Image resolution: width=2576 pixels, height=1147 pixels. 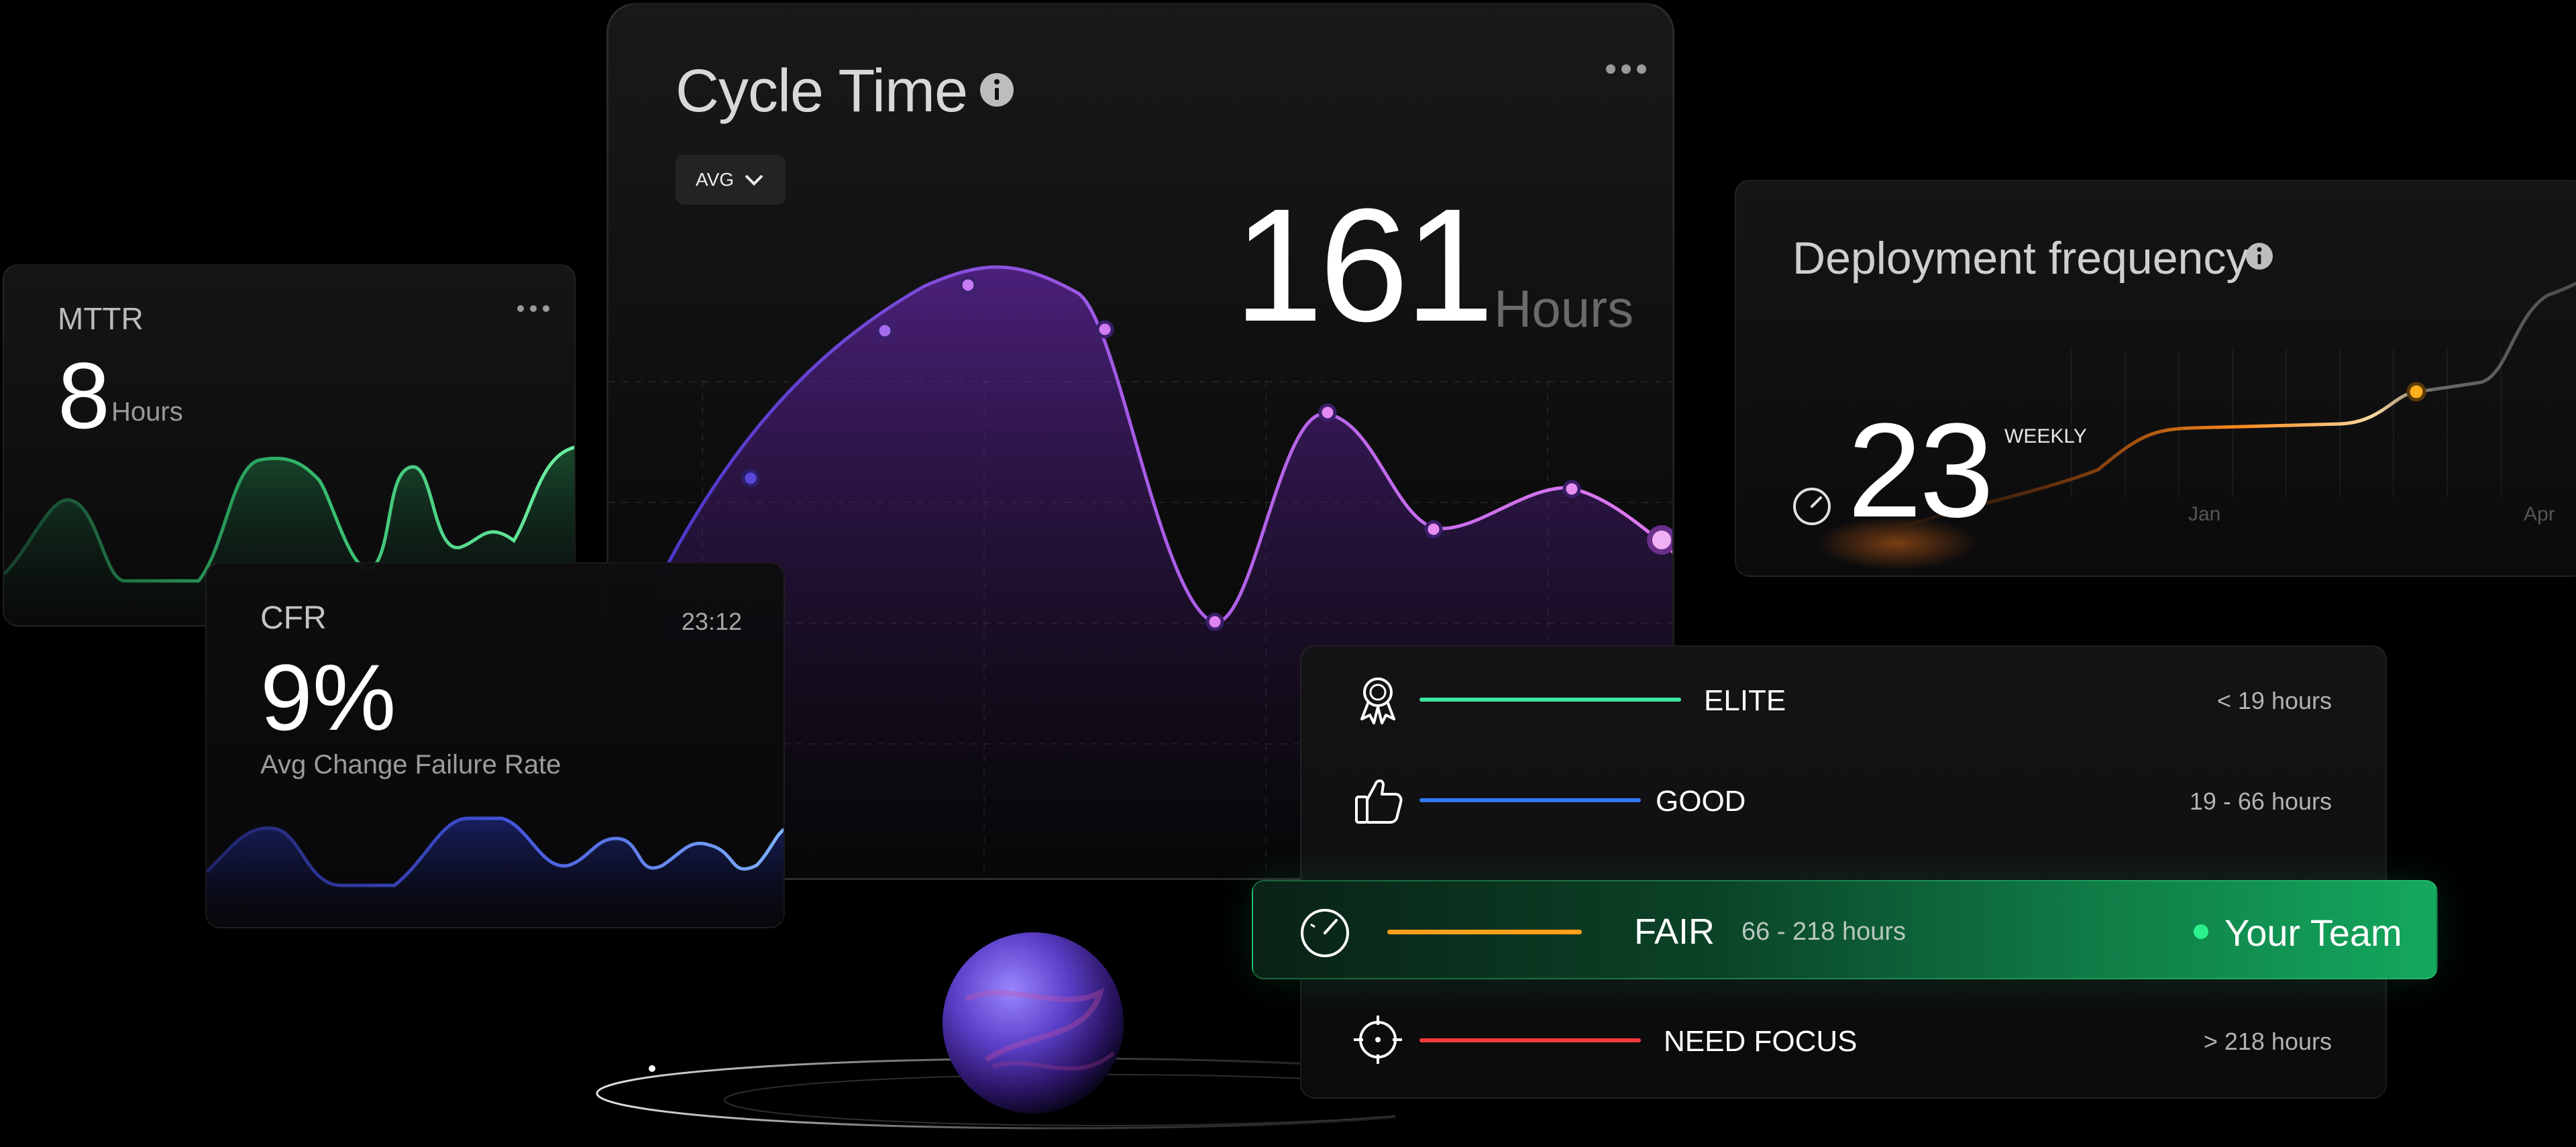 I want to click on benchmark-range: 66 - 218 hours, so click(x=1824, y=932).